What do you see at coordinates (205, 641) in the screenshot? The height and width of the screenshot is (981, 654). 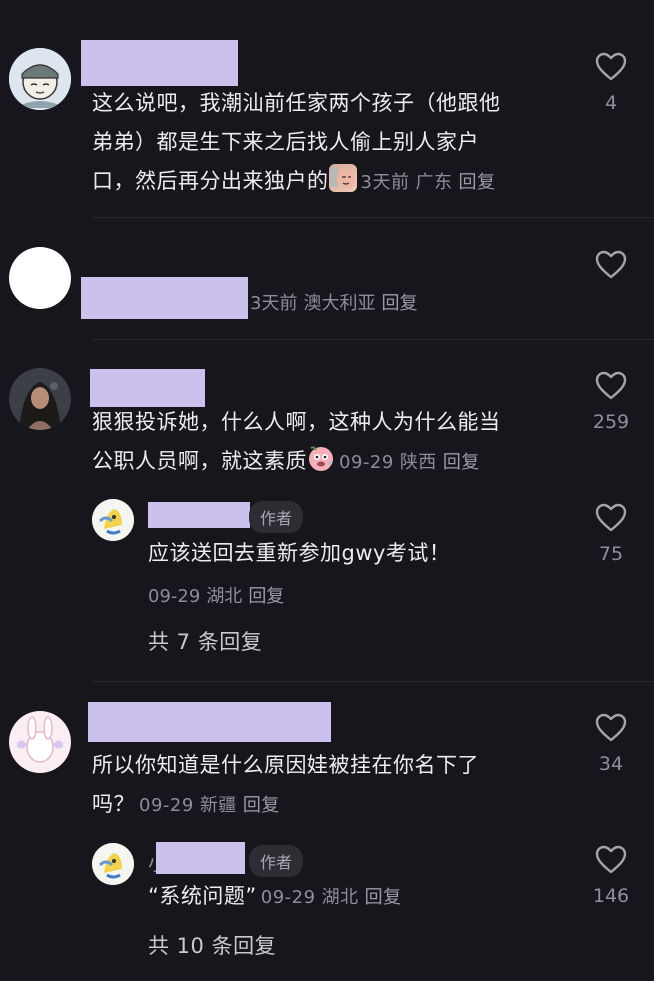 I see `expand-replies-button: 共 7 条回复` at bounding box center [205, 641].